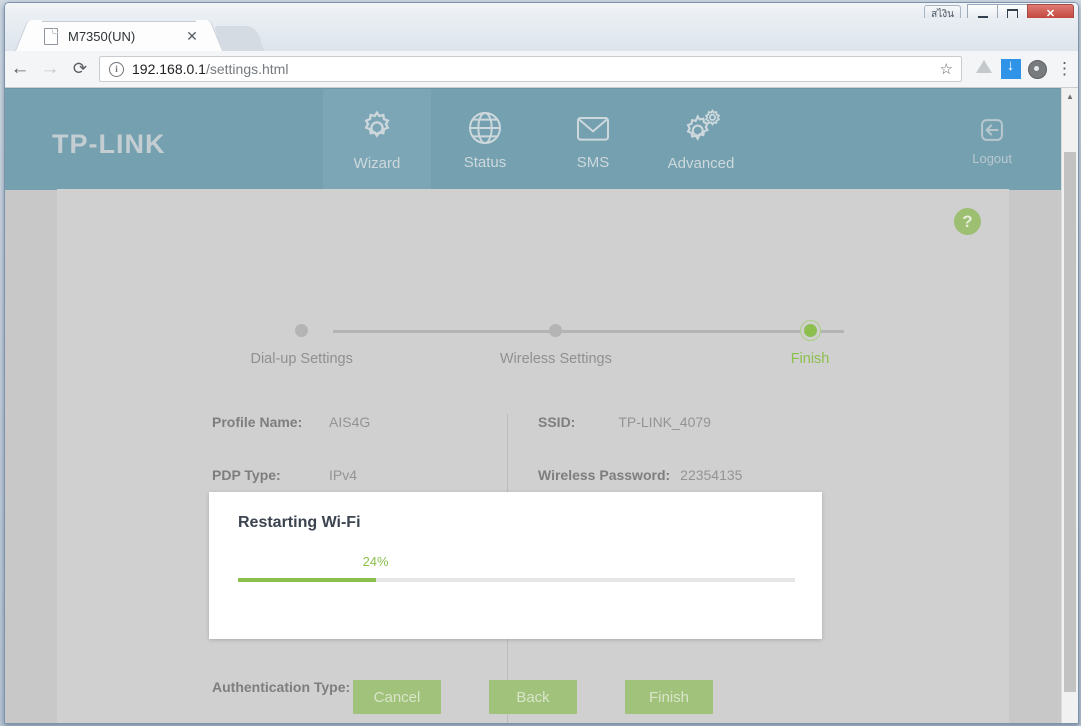  I want to click on field-label: SSID:, so click(557, 422).